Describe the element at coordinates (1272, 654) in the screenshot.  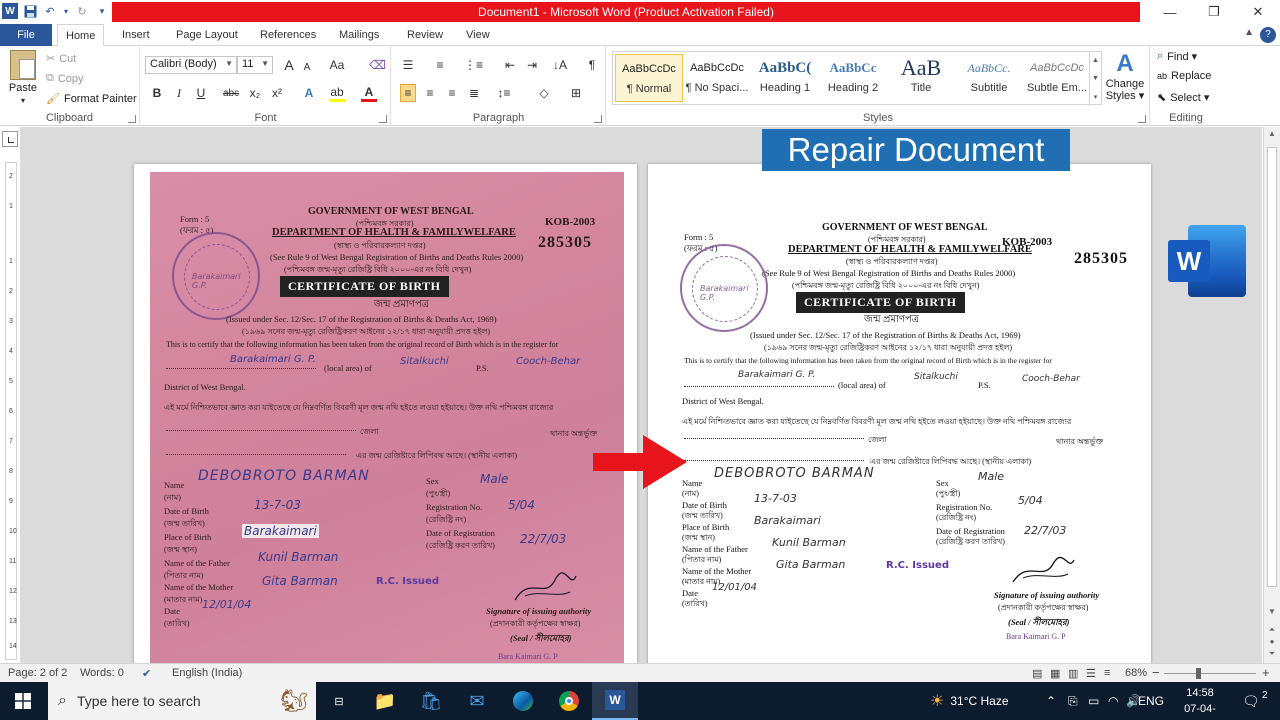
I see `next-page-icon: ⏷` at that location.